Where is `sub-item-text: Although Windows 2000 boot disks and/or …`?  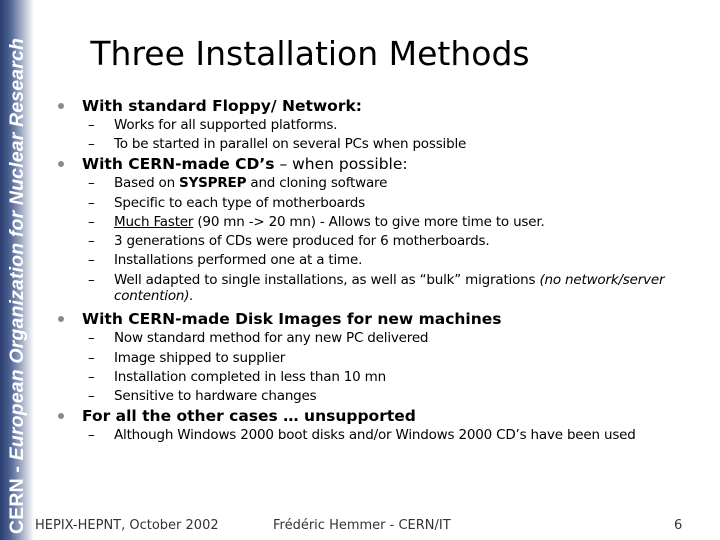 sub-item-text: Although Windows 2000 boot disks and/or … is located at coordinates (375, 435).